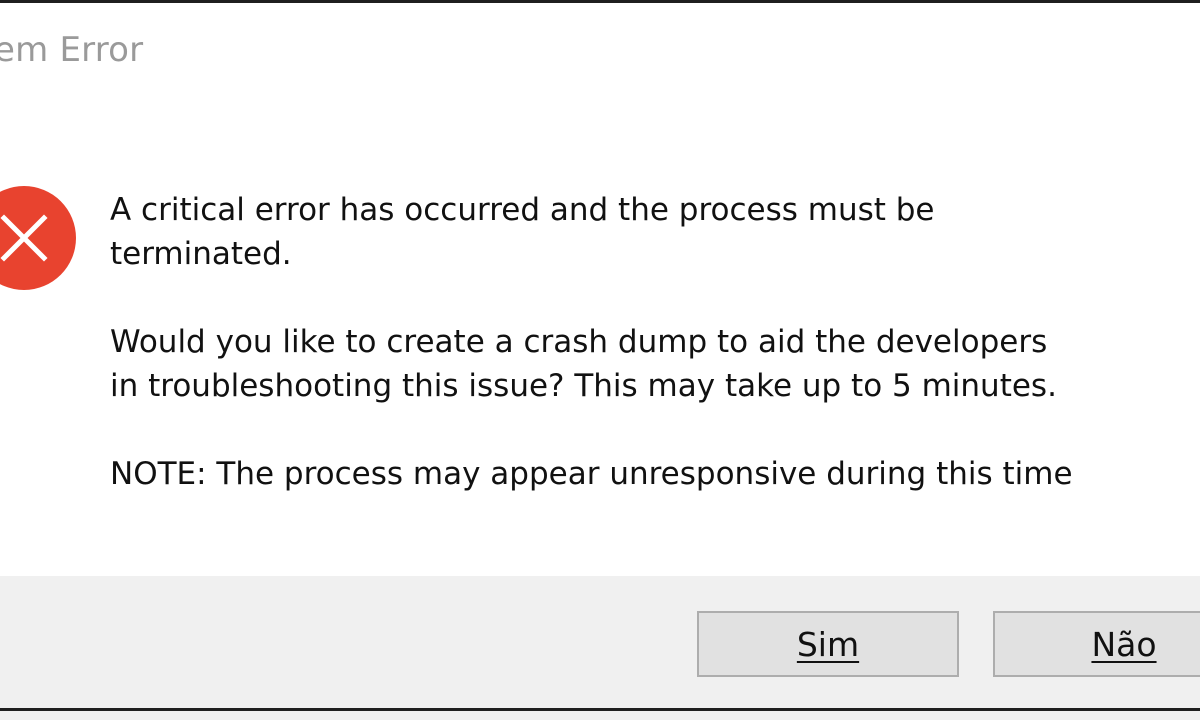 The image size is (1200, 720). What do you see at coordinates (24, 238) in the screenshot?
I see `close-x-glyph` at bounding box center [24, 238].